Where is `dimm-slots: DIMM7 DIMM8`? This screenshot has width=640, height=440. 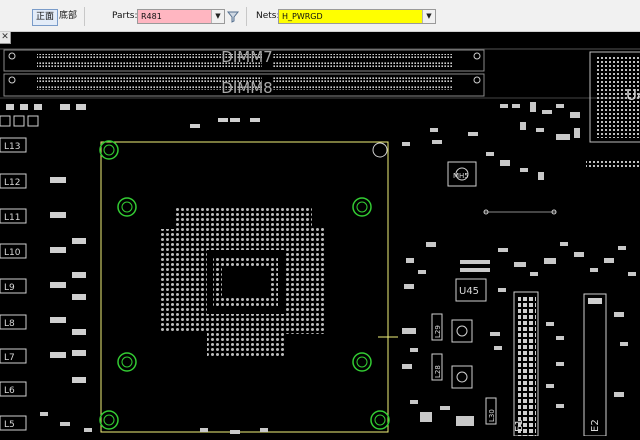
dimm-slots: DIMM7 DIMM8 is located at coordinates (320, 73).